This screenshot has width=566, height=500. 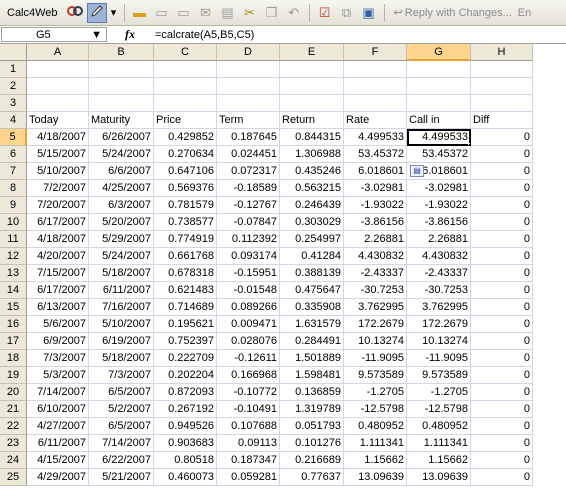 What do you see at coordinates (121, 86) in the screenshot?
I see `cell-b2` at bounding box center [121, 86].